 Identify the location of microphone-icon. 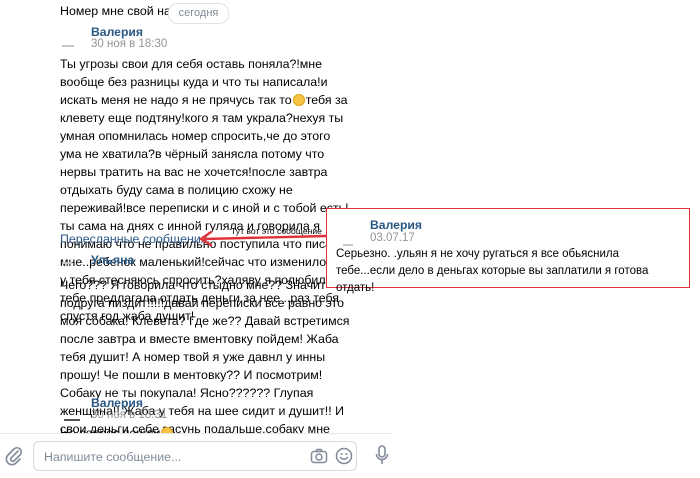
(382, 458).